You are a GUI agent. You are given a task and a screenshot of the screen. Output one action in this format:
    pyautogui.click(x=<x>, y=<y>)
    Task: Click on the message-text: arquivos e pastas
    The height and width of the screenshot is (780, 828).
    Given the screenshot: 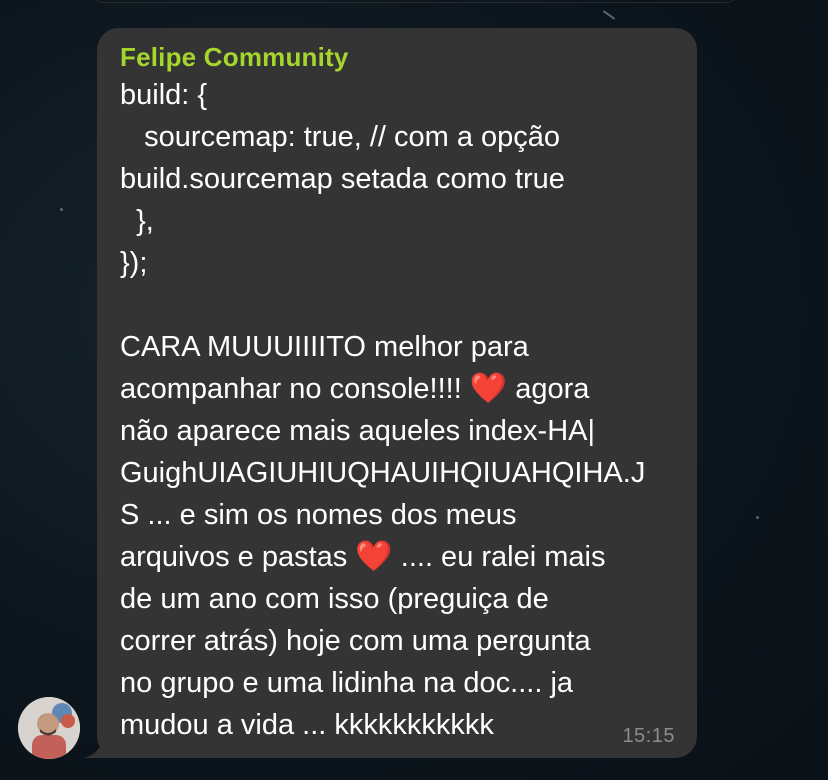 What is the action you would take?
    pyautogui.click(x=238, y=557)
    